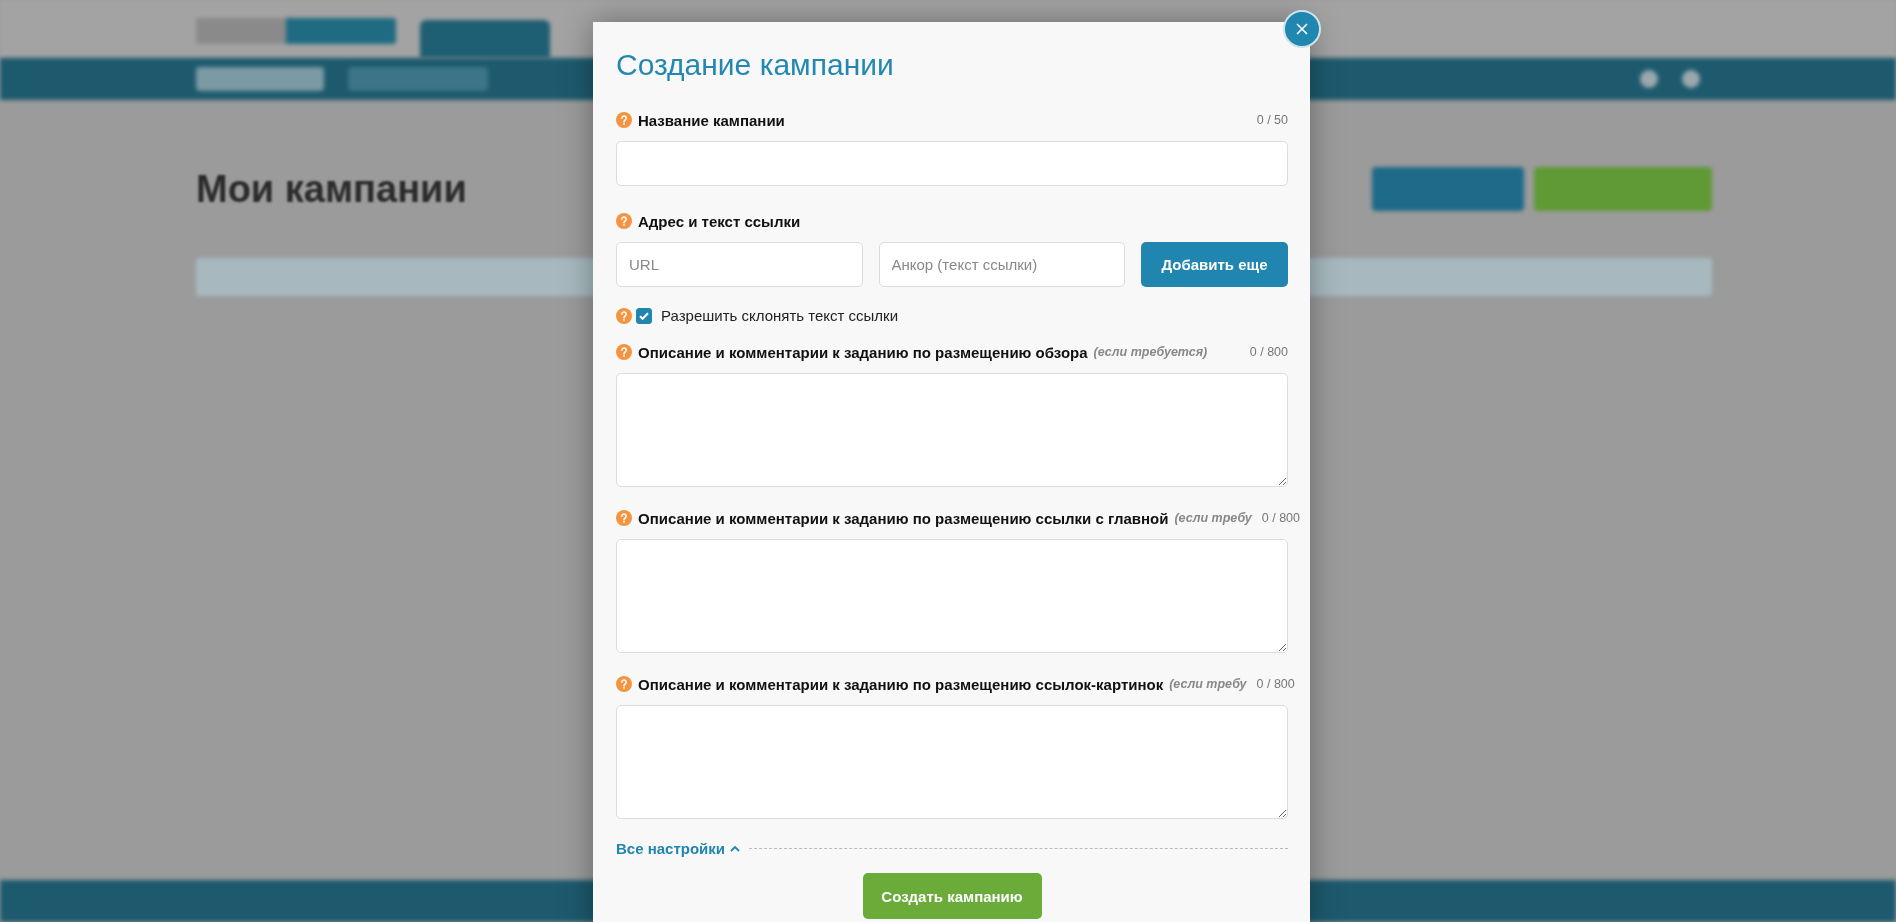  What do you see at coordinates (780, 315) in the screenshot?
I see `checkbox-label: Разрешить склонять текст ссылки` at bounding box center [780, 315].